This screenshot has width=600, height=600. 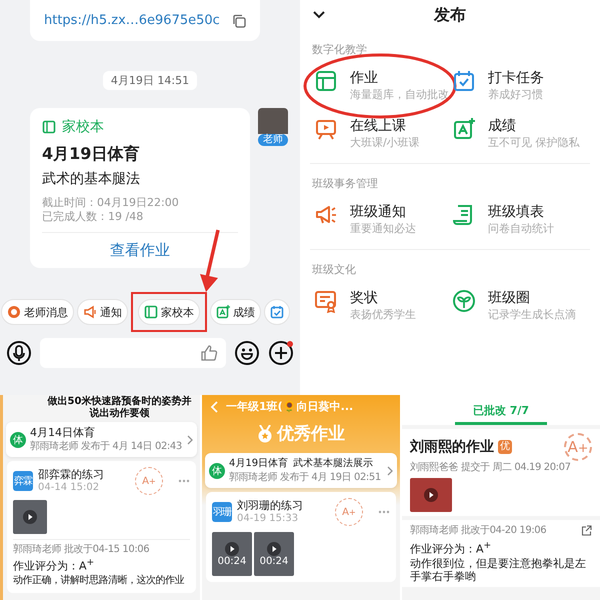 I want to click on quick-action-chip: 家校本, so click(x=169, y=312).